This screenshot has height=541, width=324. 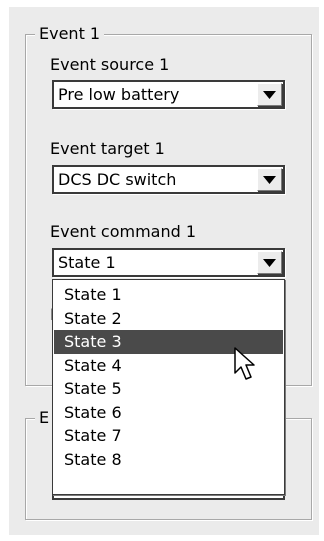 I want to click on dropdown-option: State 7, so click(x=168, y=436).